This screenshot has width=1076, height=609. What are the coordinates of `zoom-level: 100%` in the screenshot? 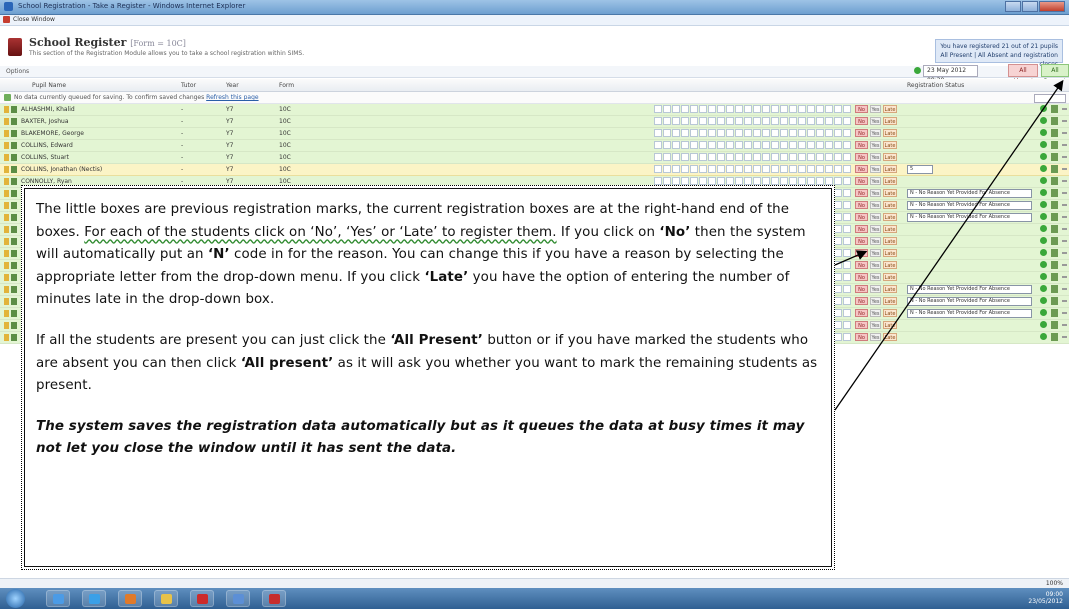 It's located at (1054, 583).